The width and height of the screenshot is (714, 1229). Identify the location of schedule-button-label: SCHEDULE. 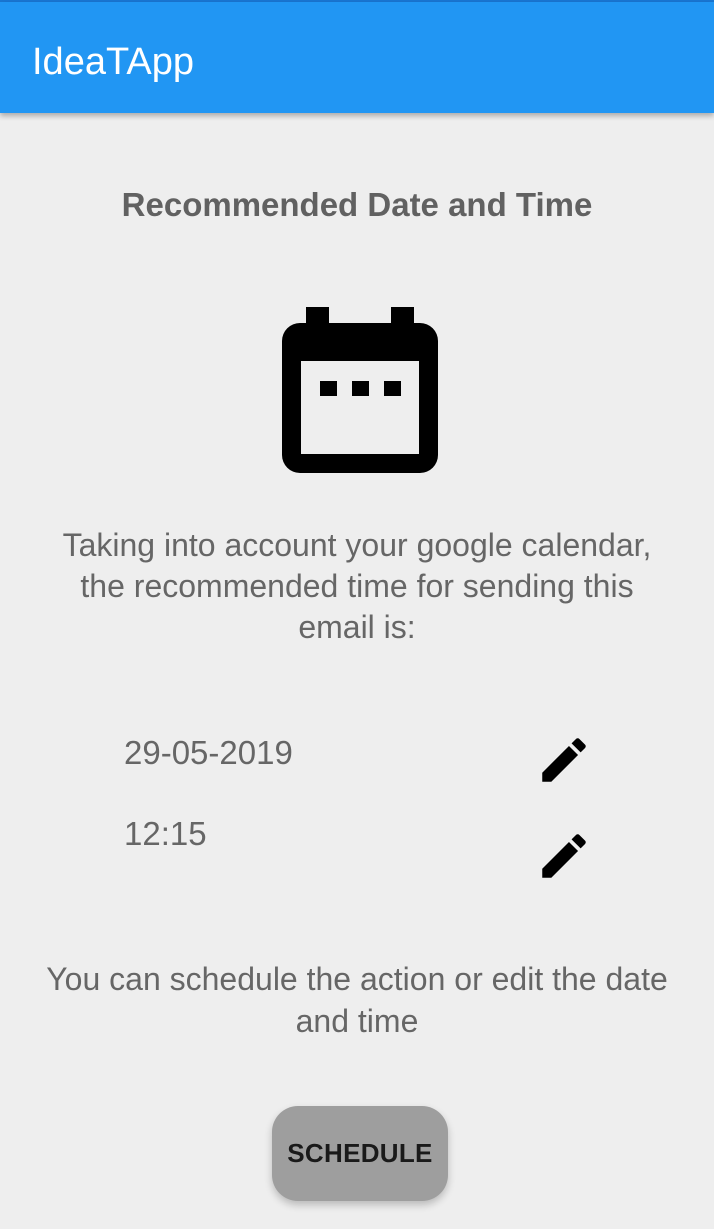
(360, 1153).